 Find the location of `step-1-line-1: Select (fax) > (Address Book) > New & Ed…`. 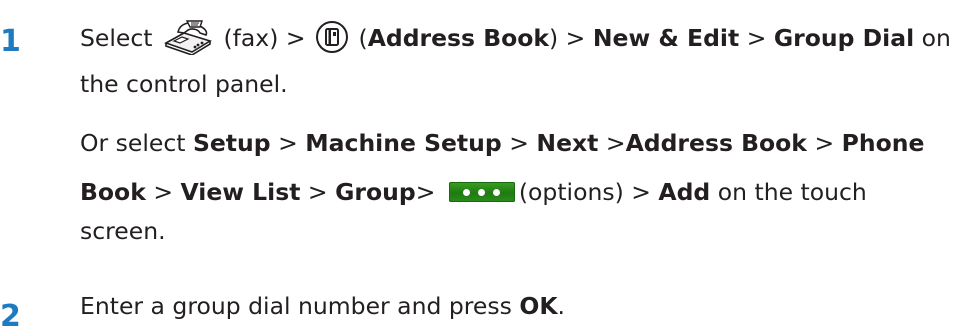

step-1-line-1: Select (fax) > (Address Book) > New & Ed… is located at coordinates (515, 37).